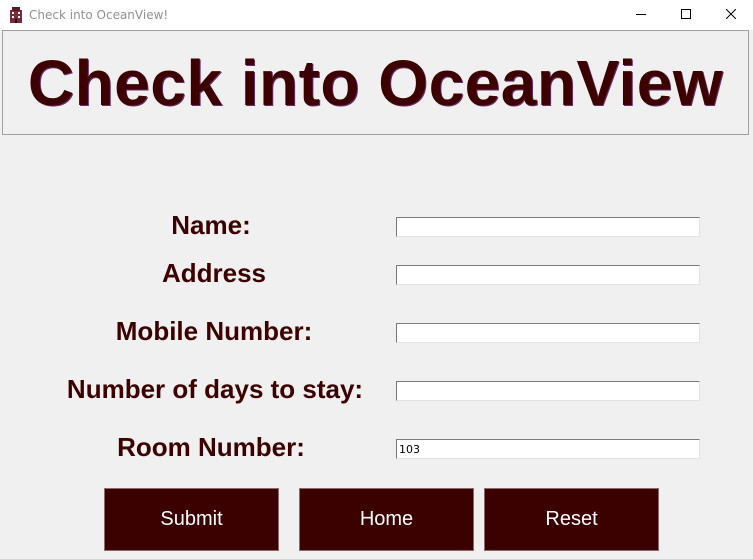  Describe the element at coordinates (211, 447) in the screenshot. I see `room-number-label: Room Number:` at that location.